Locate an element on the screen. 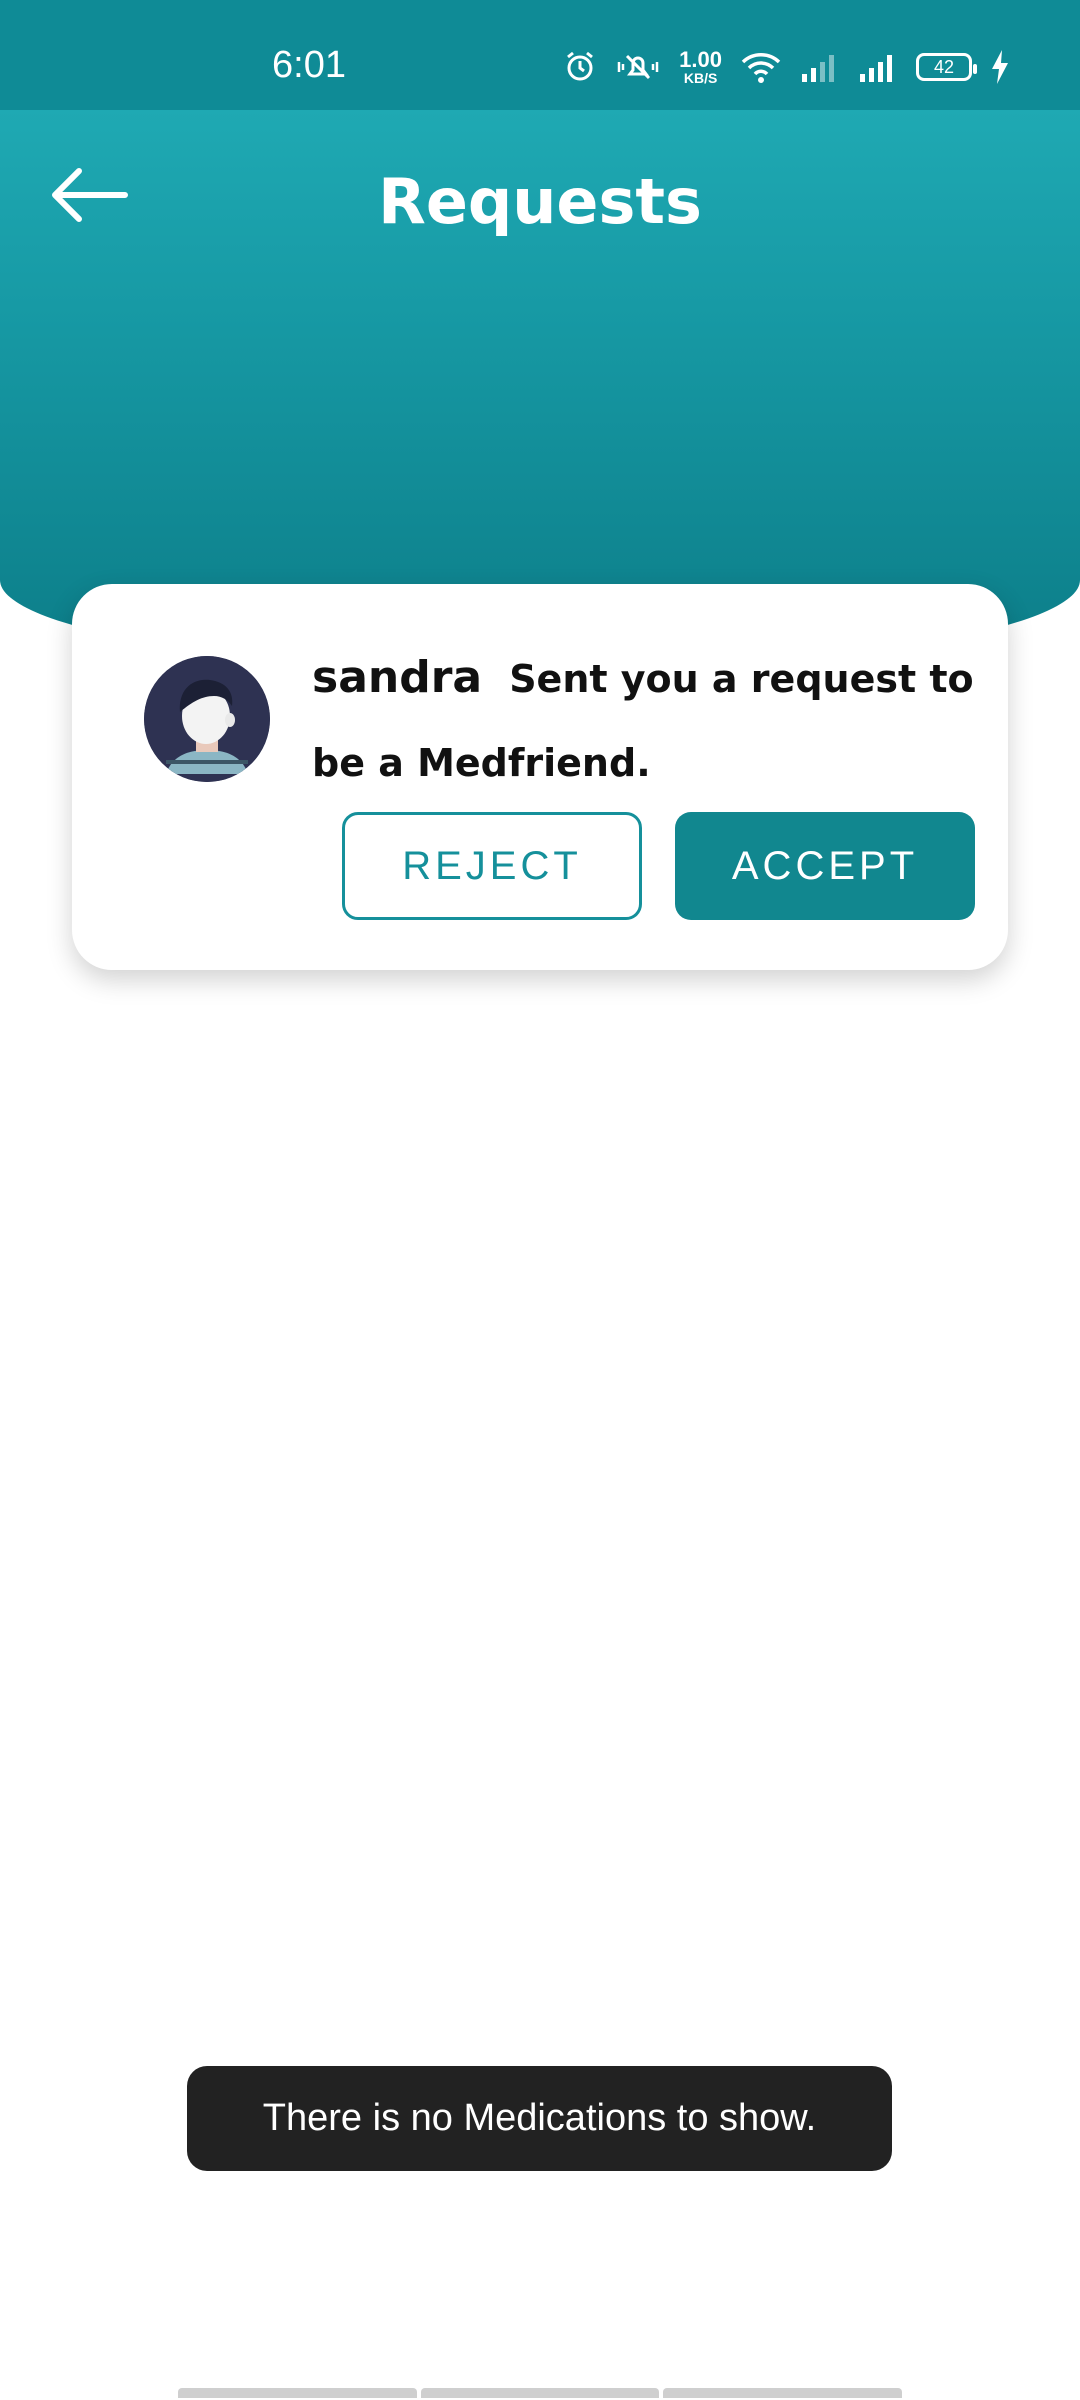 Image resolution: width=1080 pixels, height=2400 pixels. accept-button: ACCEPT is located at coordinates (825, 866).